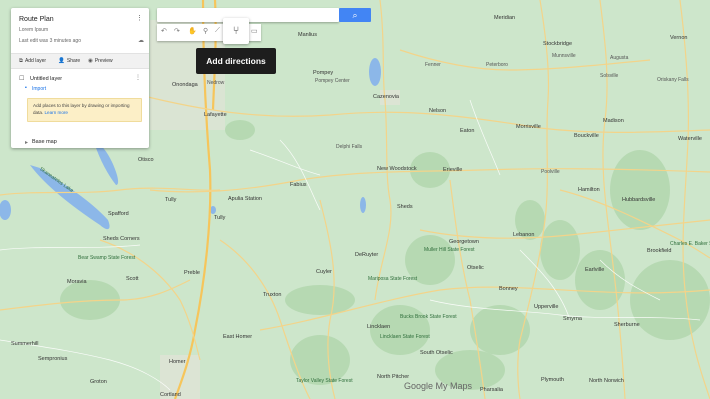 Image resolution: width=710 pixels, height=399 pixels. Describe the element at coordinates (90, 61) in the screenshot. I see `preview-icon: ◉` at that location.